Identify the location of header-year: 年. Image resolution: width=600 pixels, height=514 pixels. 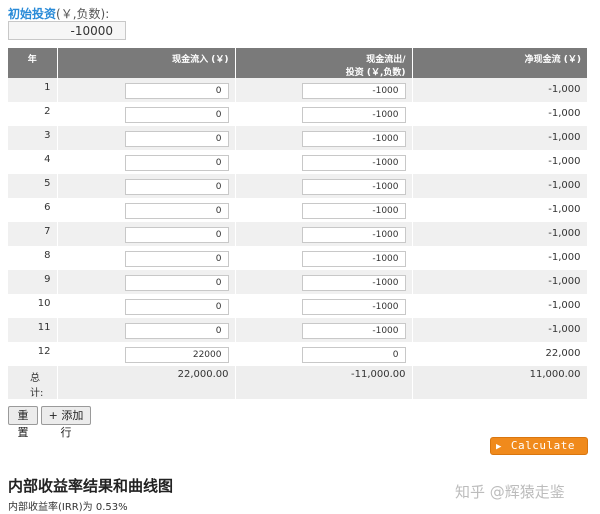
(33, 63).